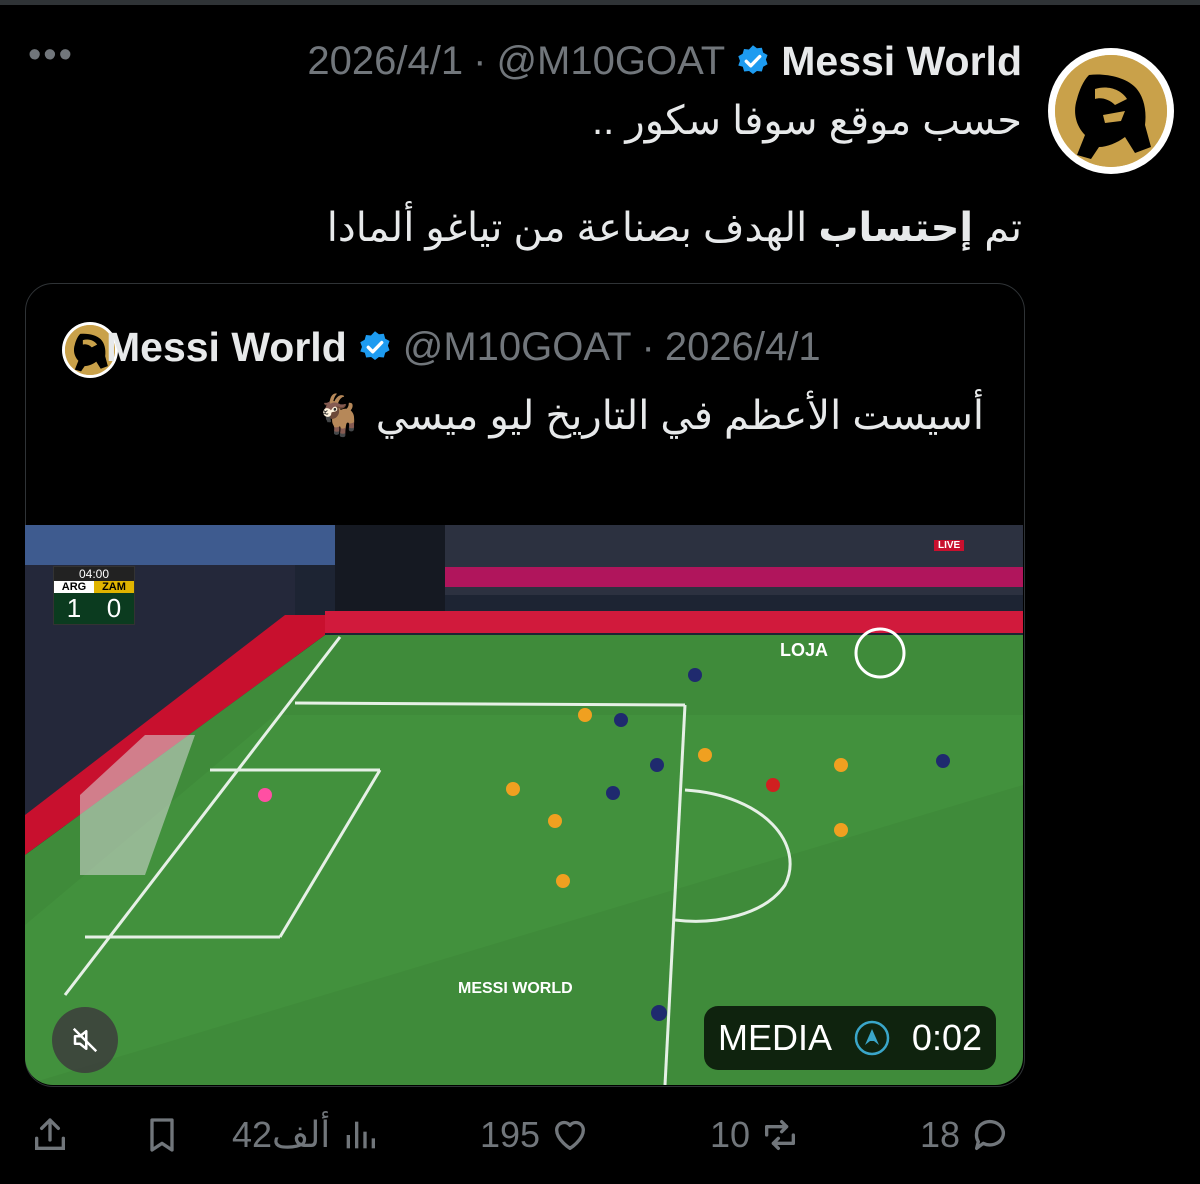 This screenshot has height=1184, width=1200. I want to click on bookmark-button, so click(162, 1135).